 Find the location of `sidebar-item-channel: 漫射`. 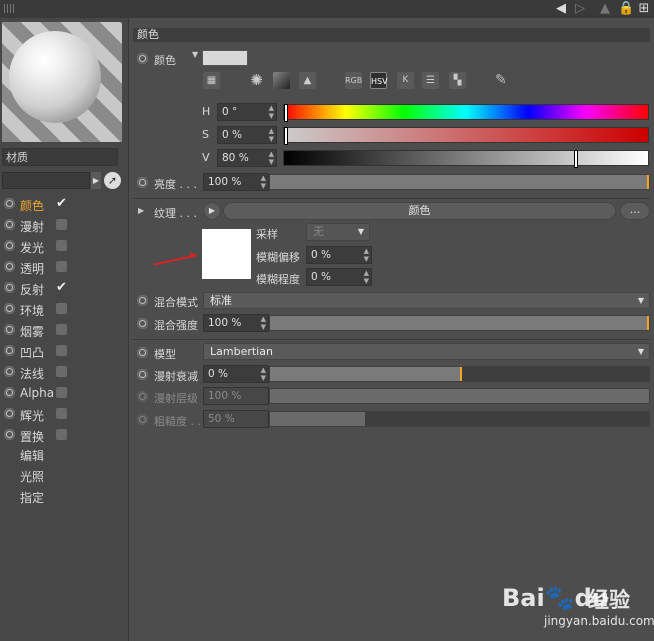

sidebar-item-channel: 漫射 is located at coordinates (64, 225).